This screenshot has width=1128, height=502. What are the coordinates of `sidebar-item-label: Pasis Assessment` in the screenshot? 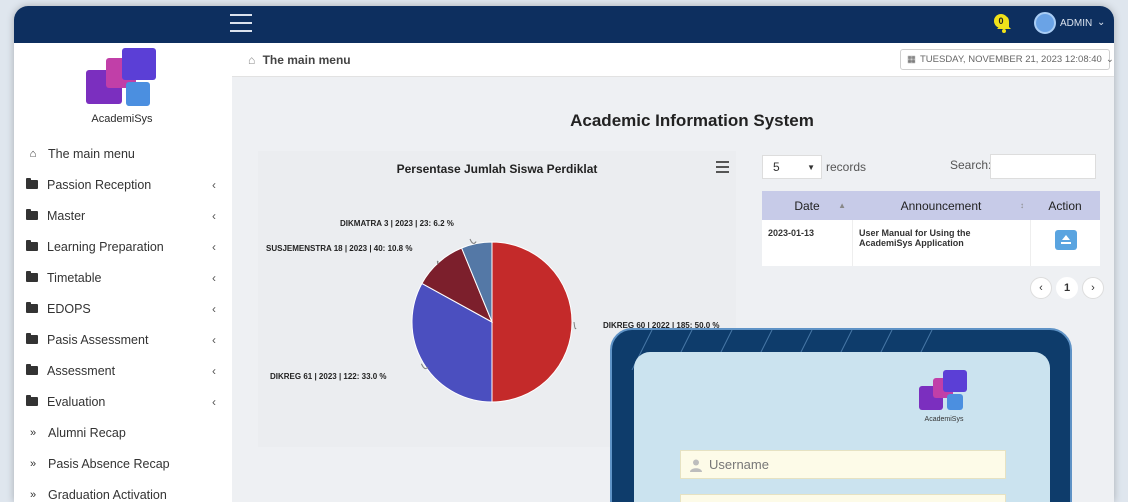 It's located at (98, 339).